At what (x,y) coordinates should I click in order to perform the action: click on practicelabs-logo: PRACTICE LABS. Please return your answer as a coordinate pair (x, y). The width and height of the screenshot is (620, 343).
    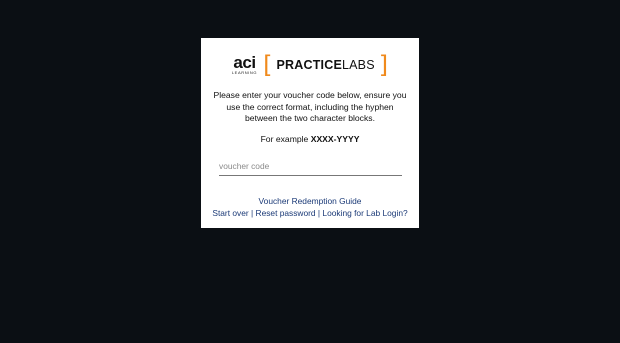
    Looking at the image, I should click on (325, 65).